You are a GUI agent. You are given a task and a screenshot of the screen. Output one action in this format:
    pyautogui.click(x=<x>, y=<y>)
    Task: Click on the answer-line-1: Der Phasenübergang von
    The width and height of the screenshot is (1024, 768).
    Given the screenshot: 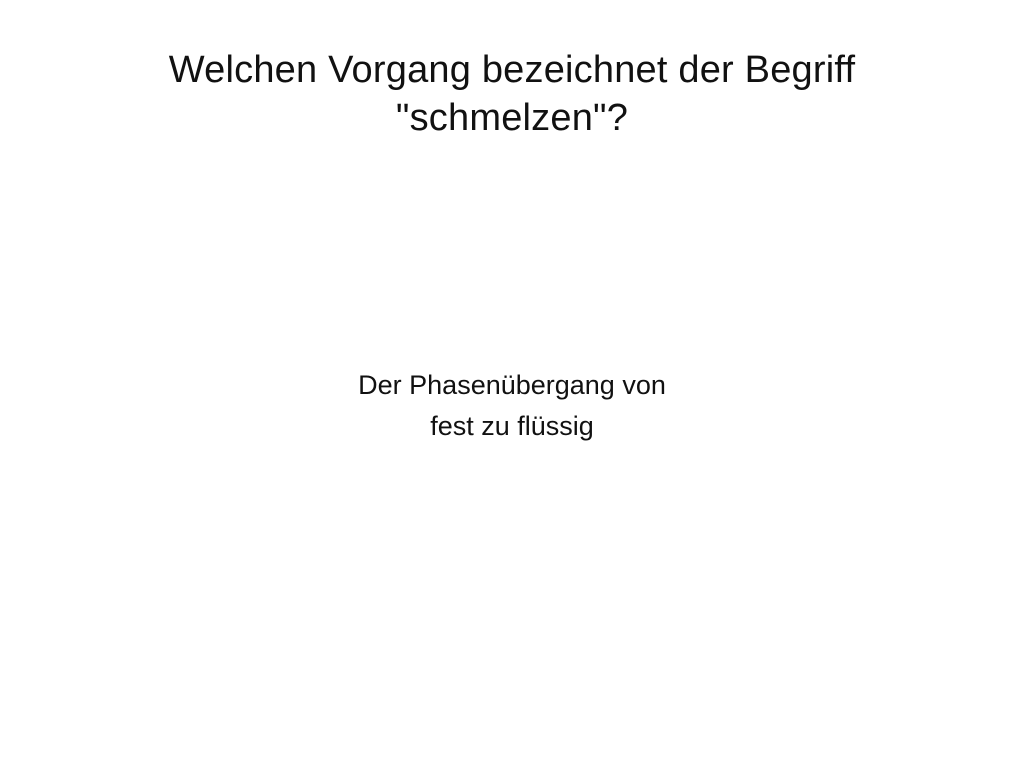 What is the action you would take?
    pyautogui.click(x=512, y=385)
    